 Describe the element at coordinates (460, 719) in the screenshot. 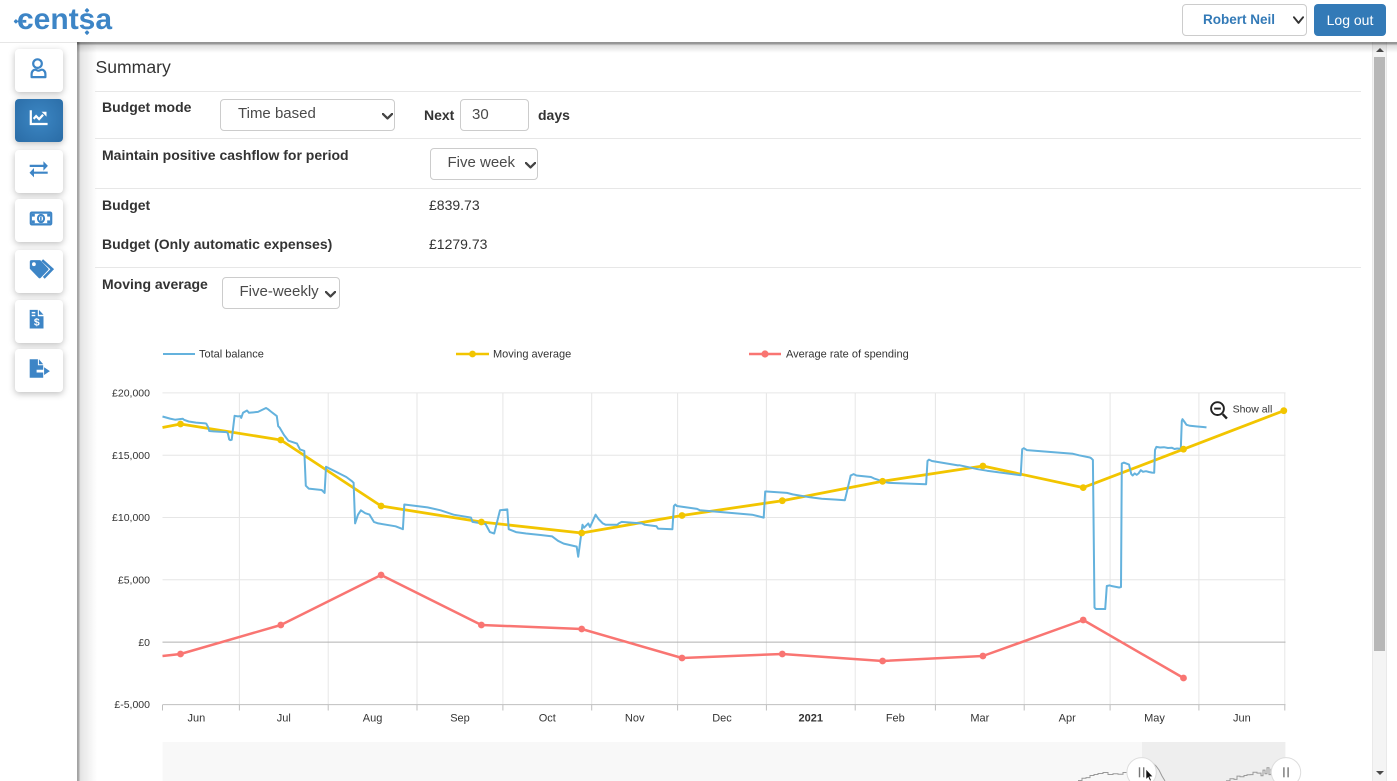

I see `svg-text: Sep` at that location.